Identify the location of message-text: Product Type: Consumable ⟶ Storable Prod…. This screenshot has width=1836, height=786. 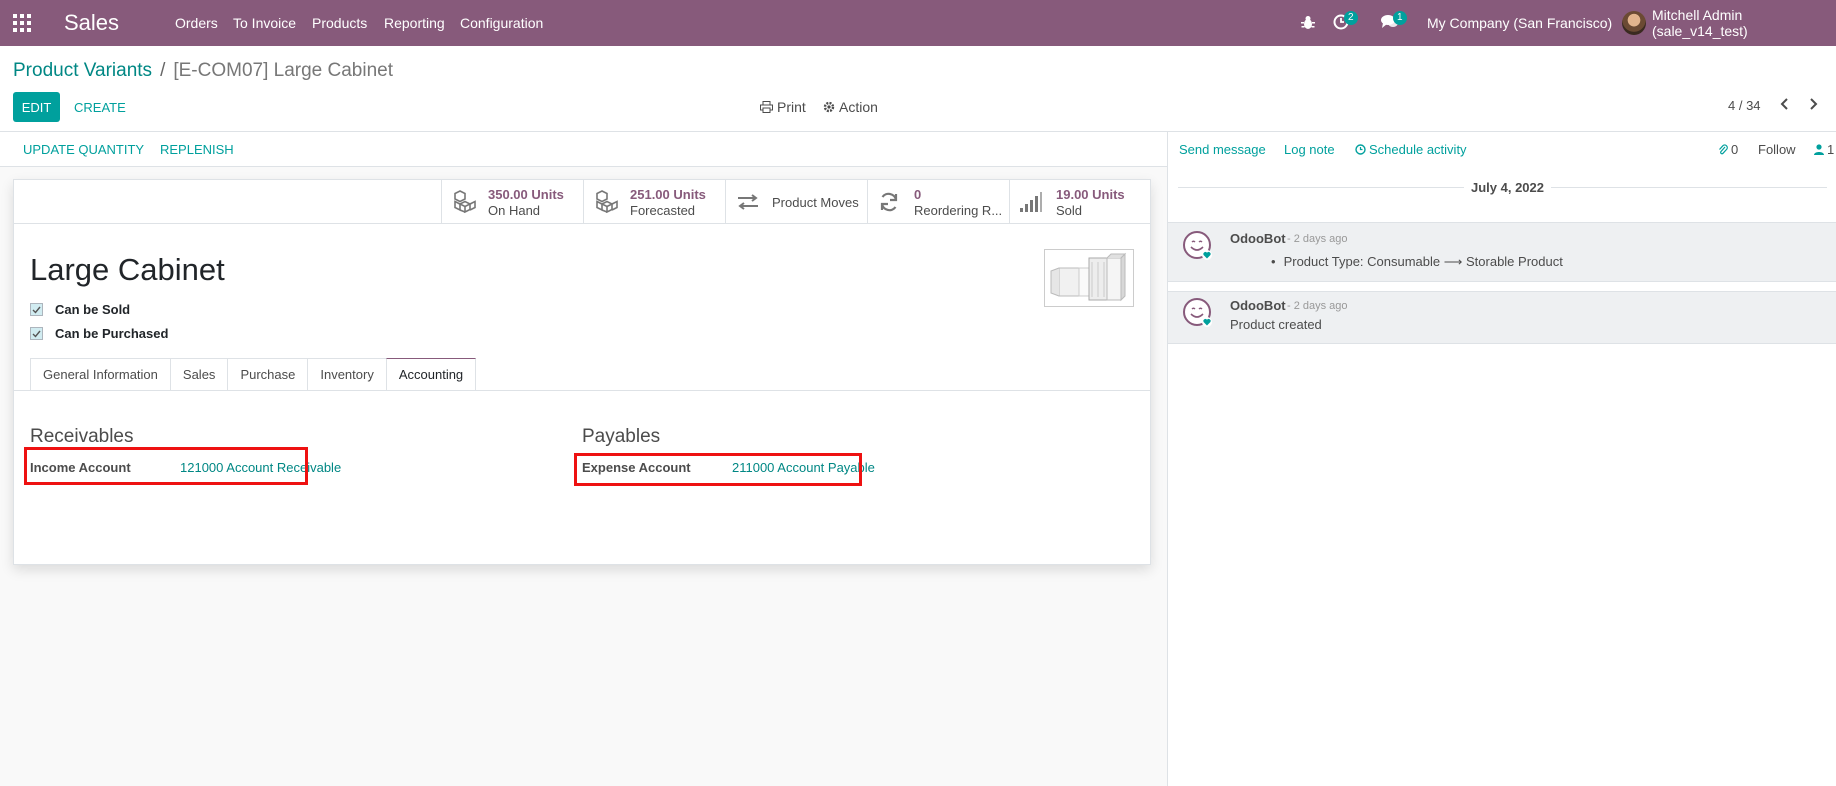
(1423, 261).